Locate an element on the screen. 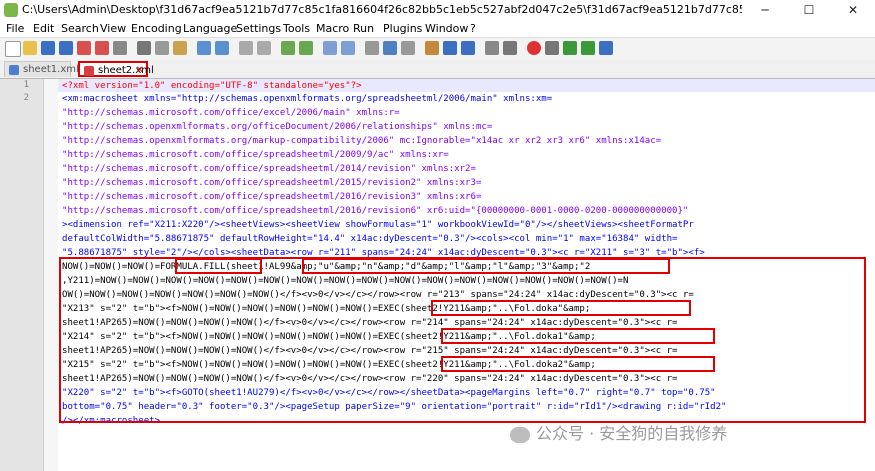 The width and height of the screenshot is (875, 471). toolbar is located at coordinates (437, 49).